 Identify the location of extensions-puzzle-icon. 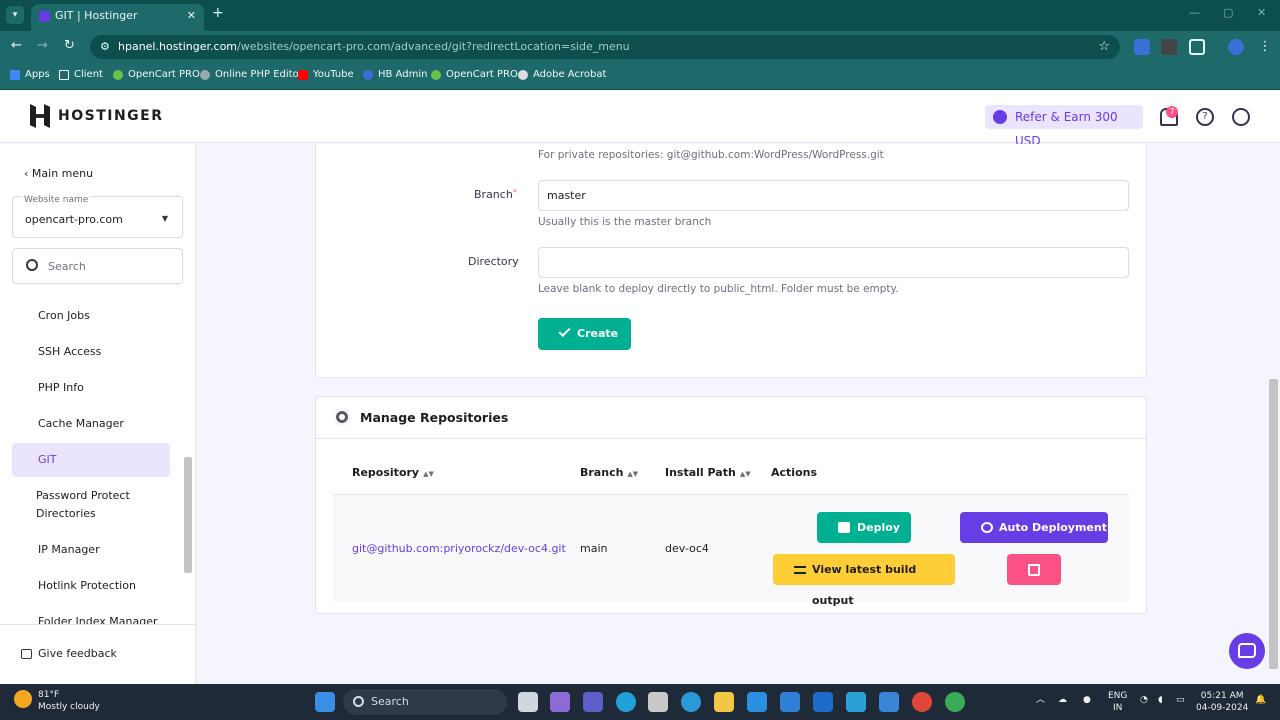
(1197, 47).